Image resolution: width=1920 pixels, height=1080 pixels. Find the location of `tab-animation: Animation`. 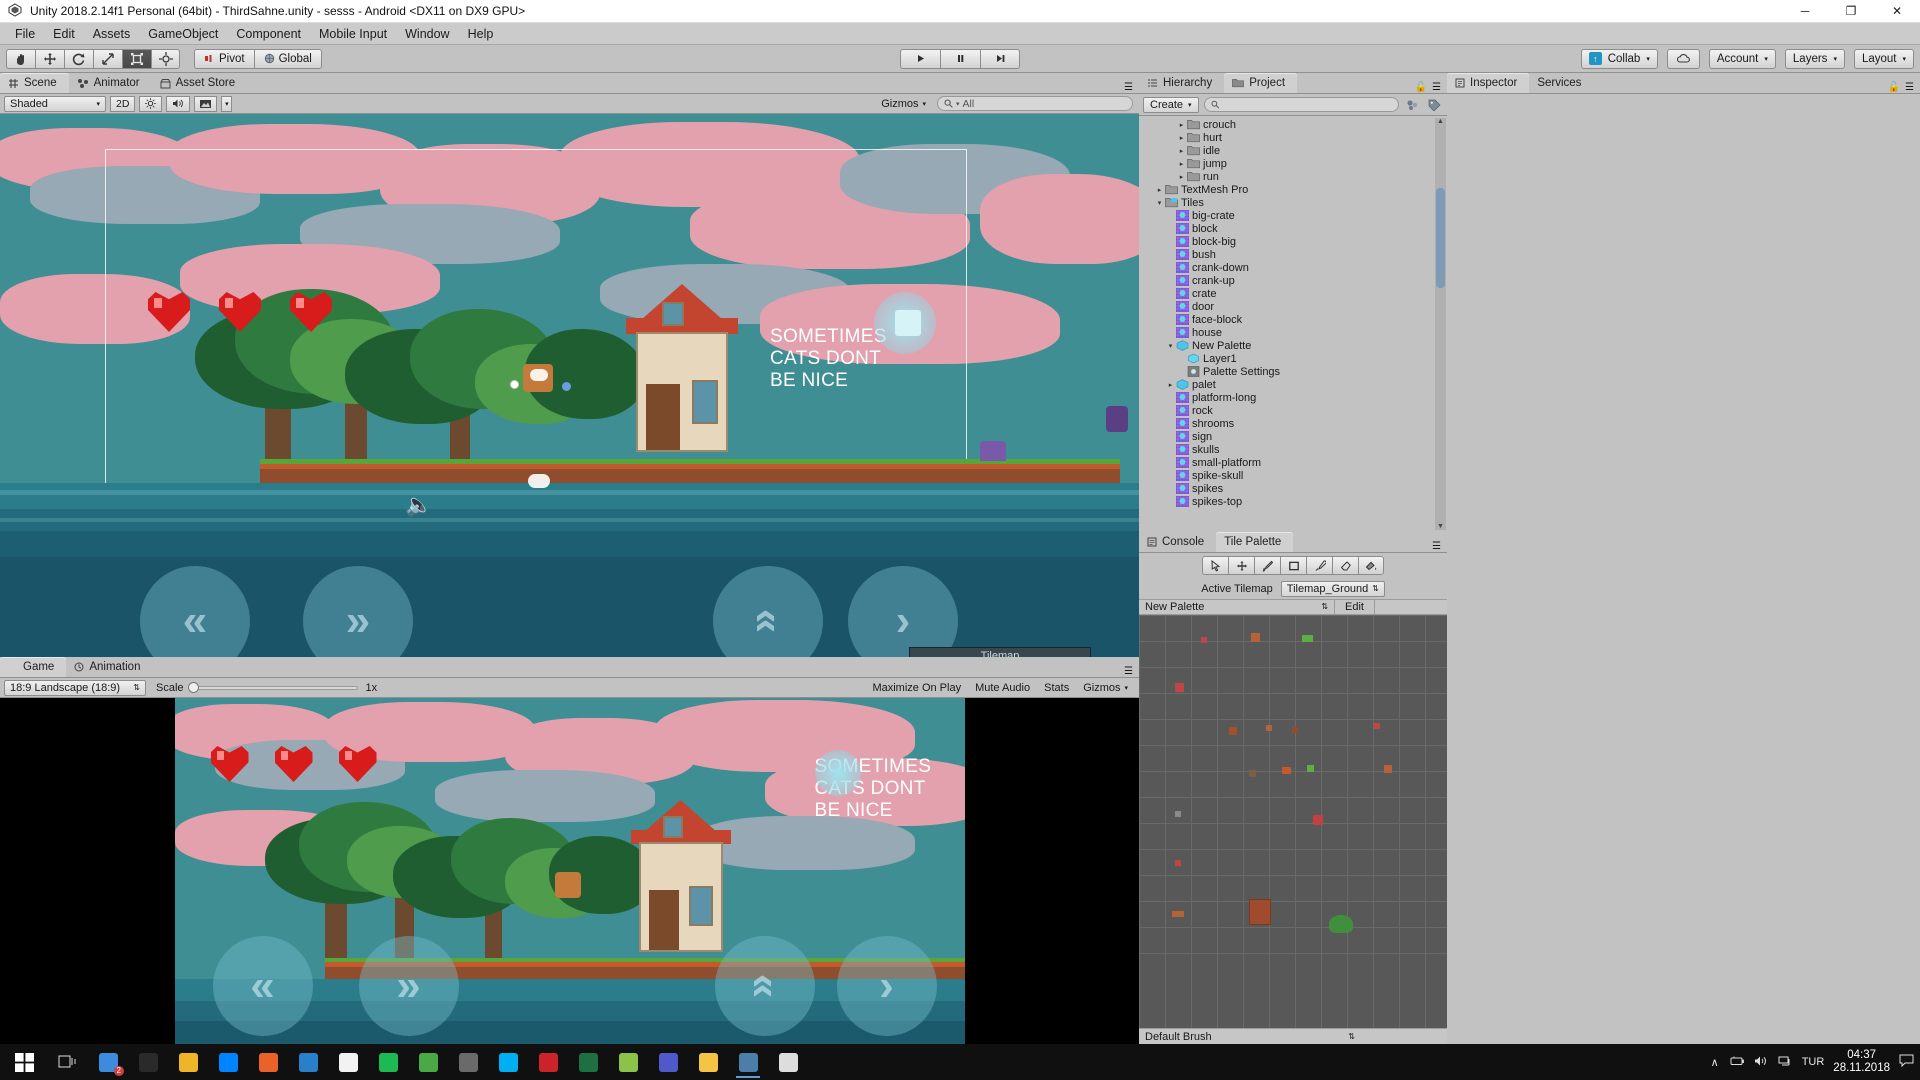

tab-animation: Animation is located at coordinates (109, 667).